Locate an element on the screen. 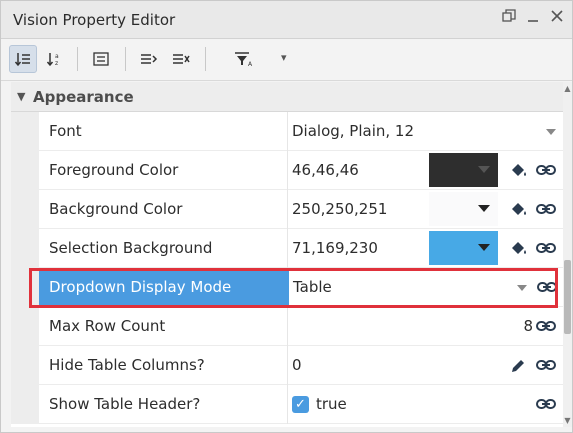 The height and width of the screenshot is (433, 573). property-name: Dropdown Display Mode is located at coordinates (140, 287).